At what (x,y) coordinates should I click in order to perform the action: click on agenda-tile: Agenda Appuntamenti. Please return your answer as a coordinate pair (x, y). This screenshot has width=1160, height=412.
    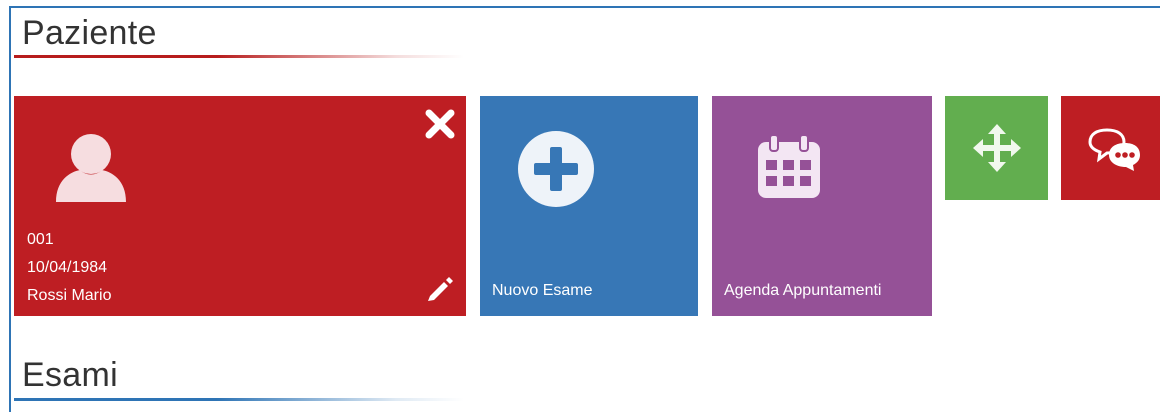
    Looking at the image, I should click on (822, 206).